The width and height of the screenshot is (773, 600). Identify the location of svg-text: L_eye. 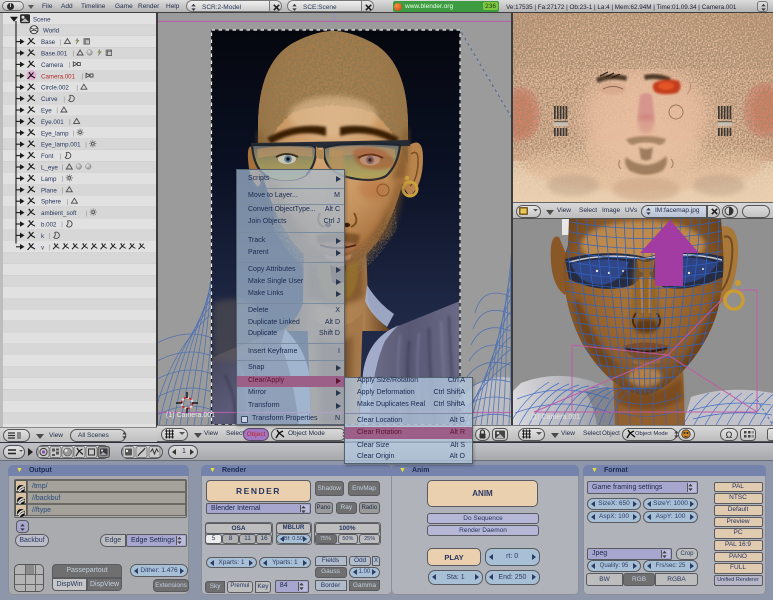
(49, 168).